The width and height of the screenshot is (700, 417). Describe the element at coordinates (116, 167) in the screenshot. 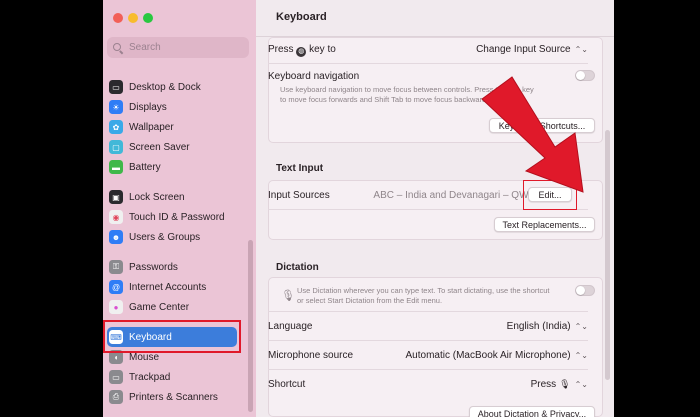

I see `battery-icon: ▬` at that location.